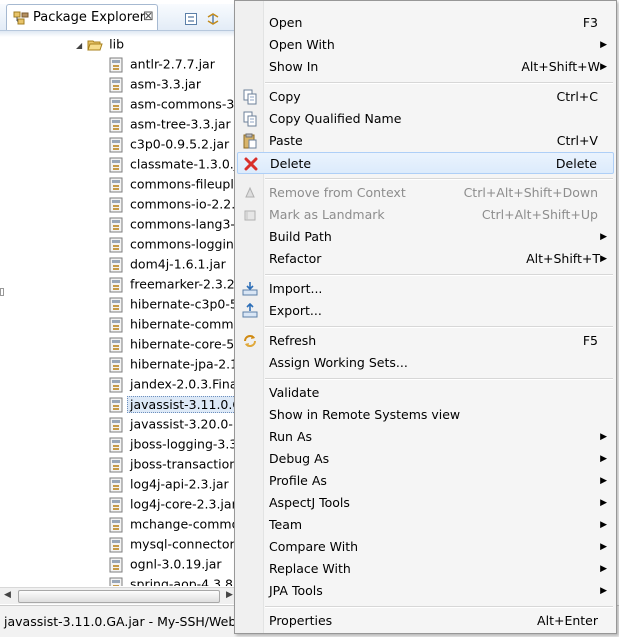  What do you see at coordinates (425, 259) in the screenshot?
I see `menu-item-refactor: Refactor Alt+Shift+T ▶` at bounding box center [425, 259].